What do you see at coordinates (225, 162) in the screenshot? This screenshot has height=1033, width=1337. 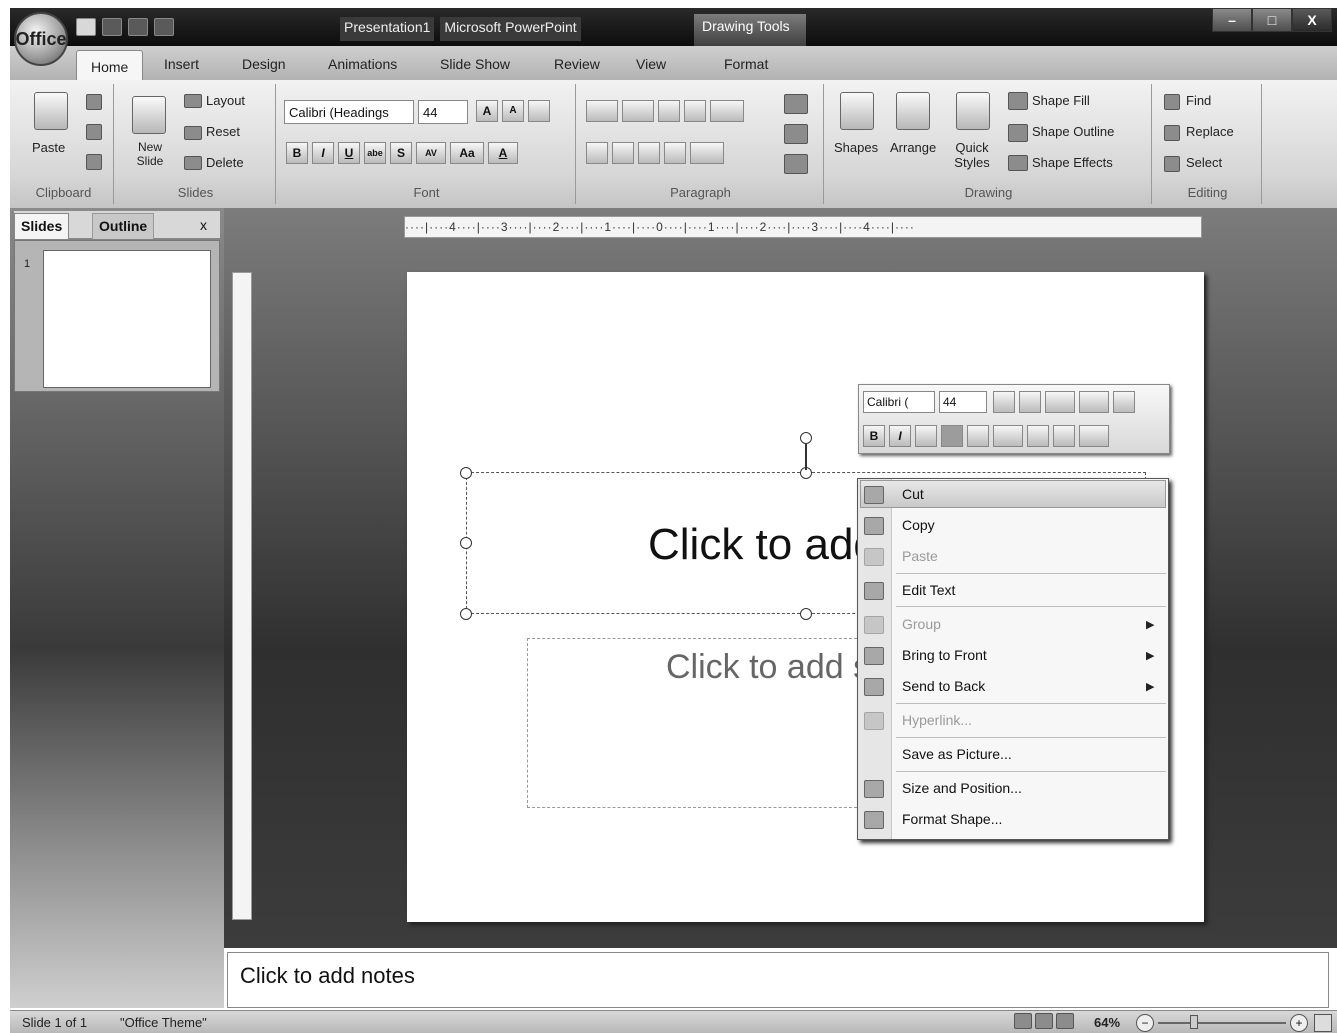 I see `delete-button: Delete` at bounding box center [225, 162].